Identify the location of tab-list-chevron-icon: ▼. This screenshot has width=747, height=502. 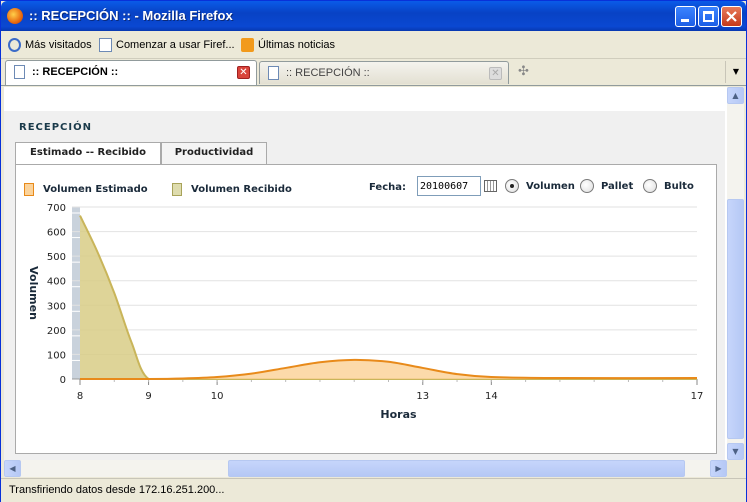
(735, 72).